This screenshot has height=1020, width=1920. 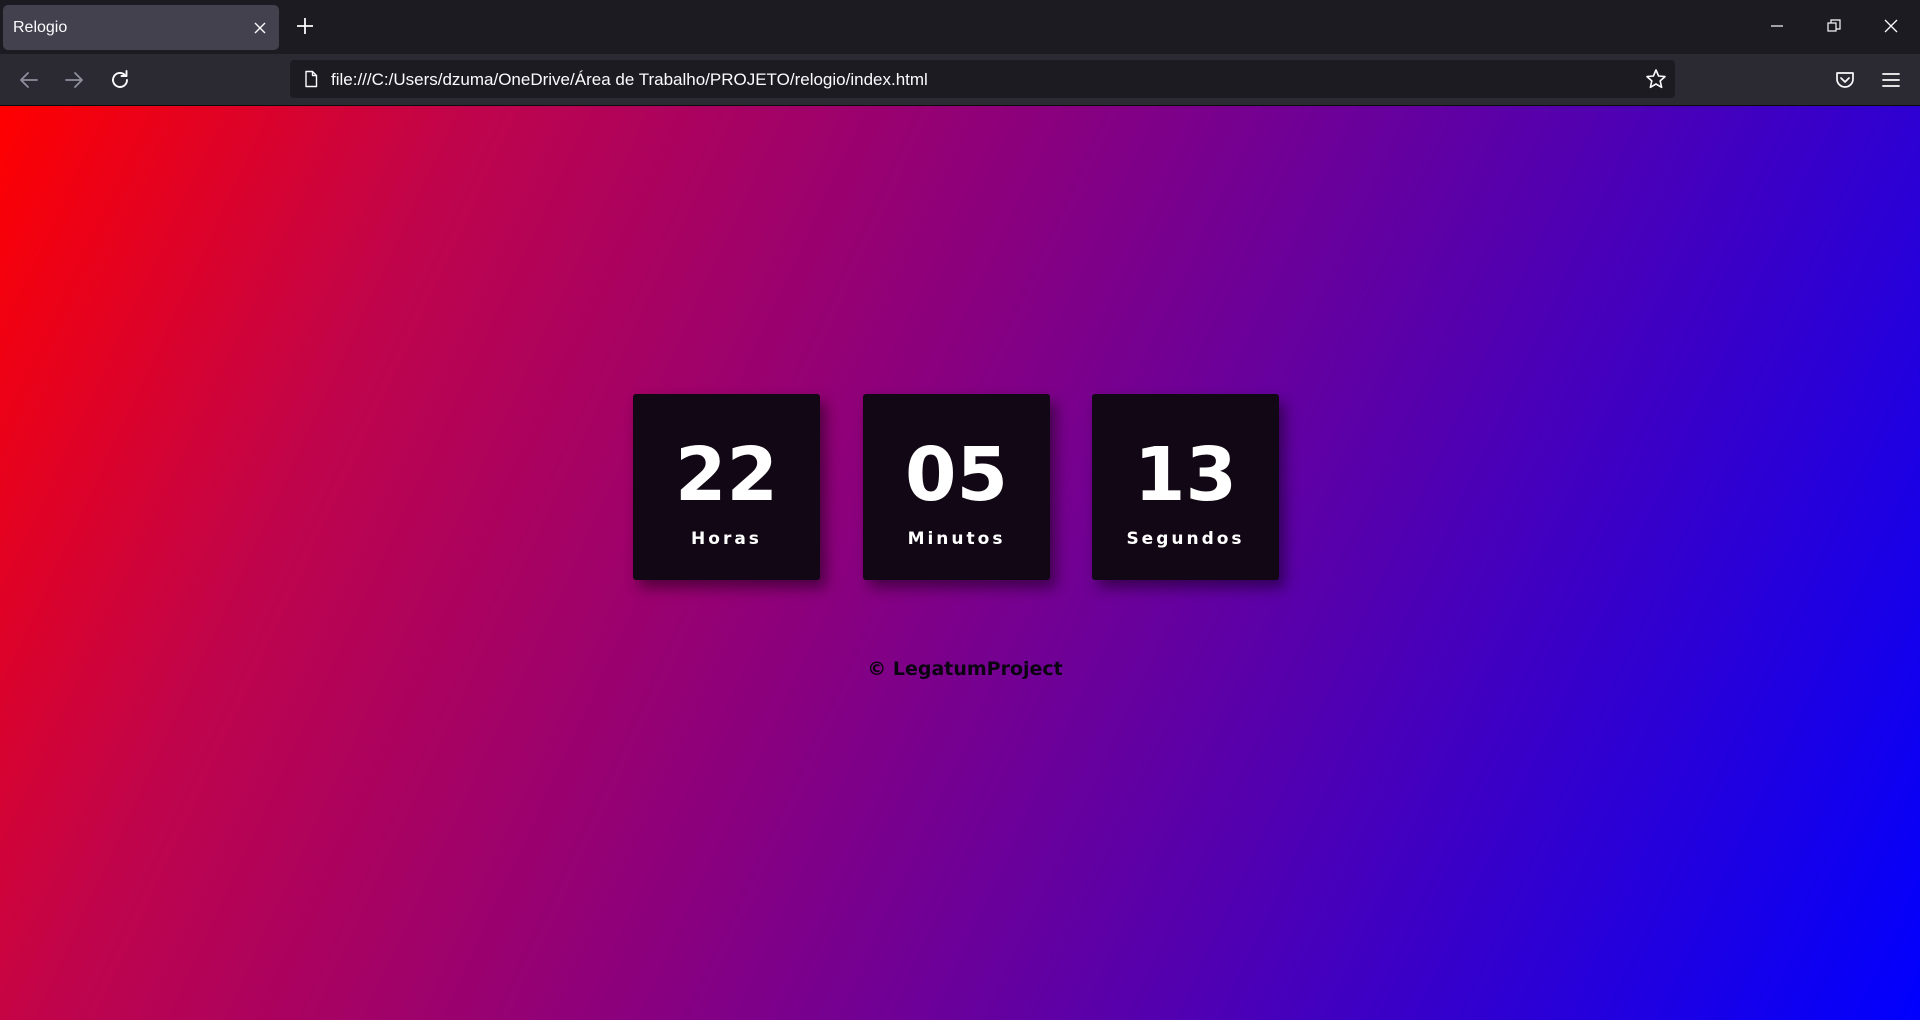 What do you see at coordinates (141, 27) in the screenshot?
I see `tab-relogio: Relogio` at bounding box center [141, 27].